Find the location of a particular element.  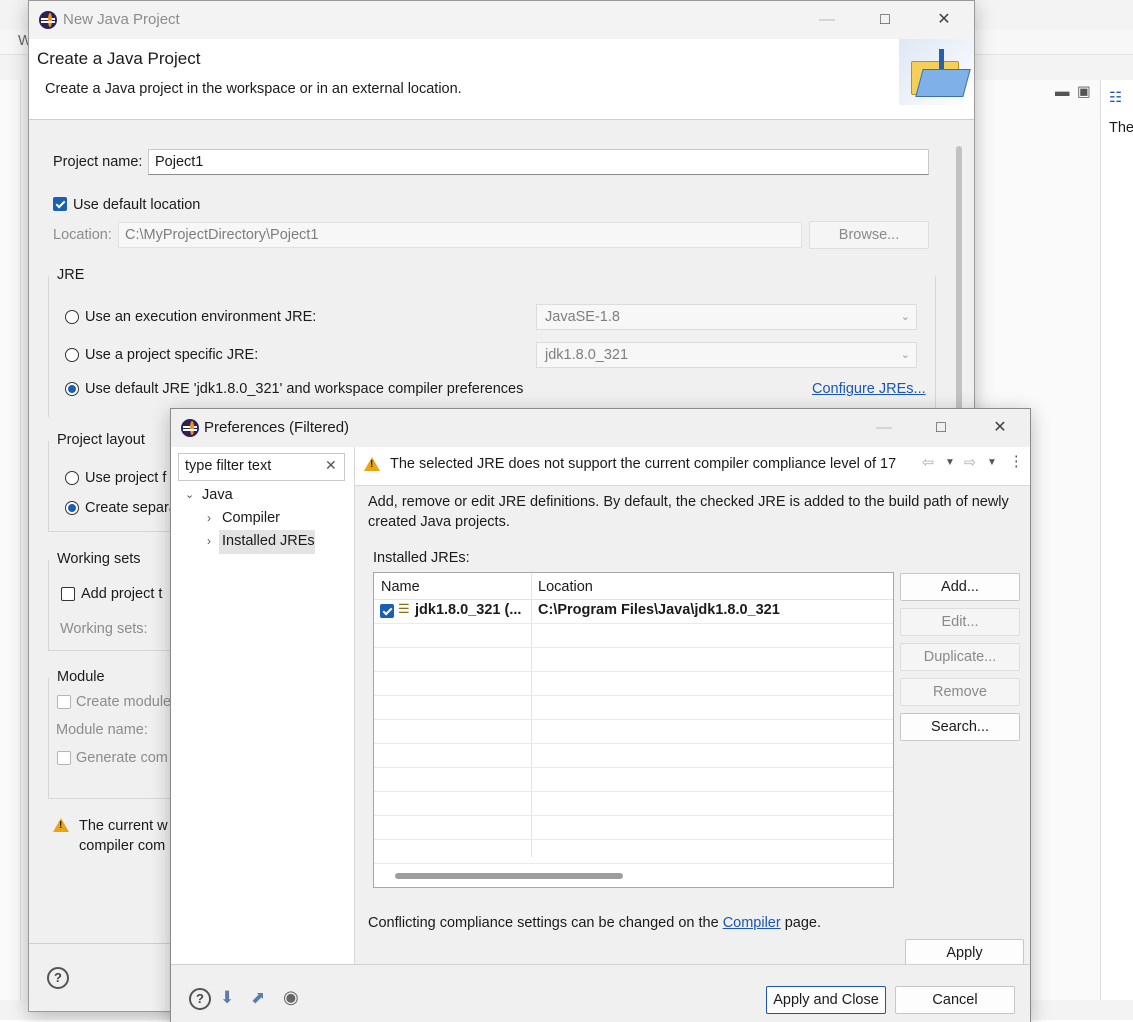

layout-project-folder-radio is located at coordinates (72, 478).